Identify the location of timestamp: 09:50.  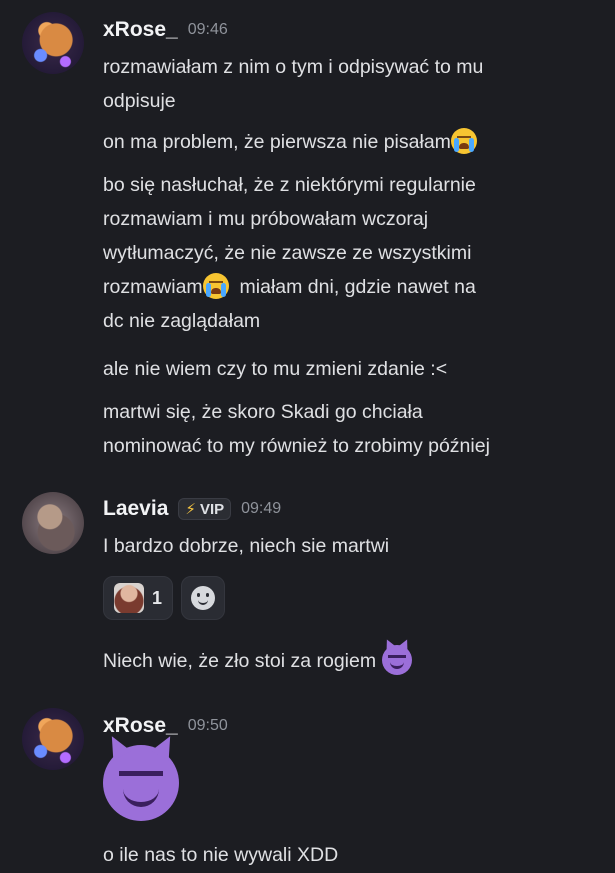
(207, 725).